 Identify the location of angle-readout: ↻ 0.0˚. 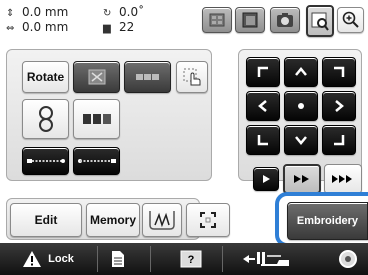
(123, 12).